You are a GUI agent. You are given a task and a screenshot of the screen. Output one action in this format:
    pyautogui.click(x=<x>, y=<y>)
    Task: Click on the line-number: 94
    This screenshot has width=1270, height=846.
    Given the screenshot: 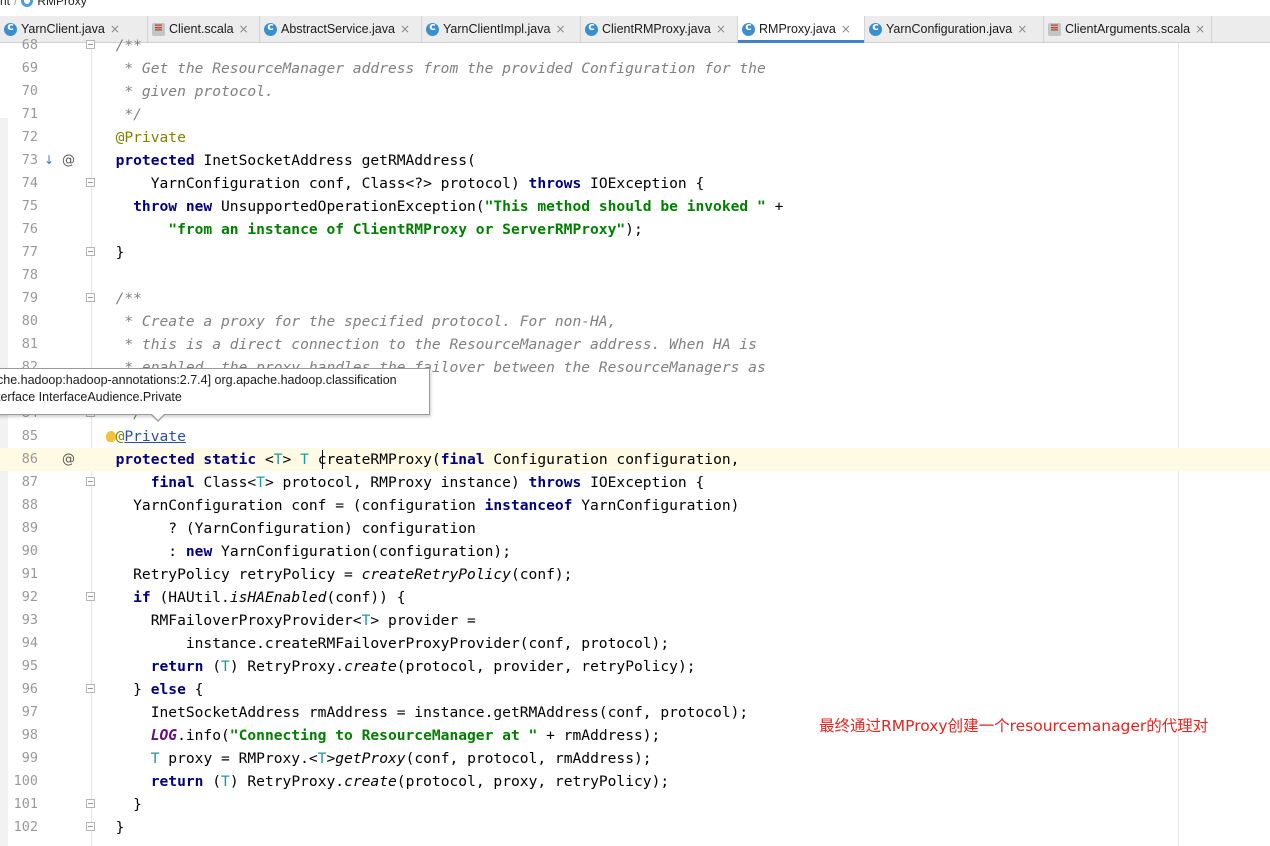 What is the action you would take?
    pyautogui.click(x=19, y=643)
    